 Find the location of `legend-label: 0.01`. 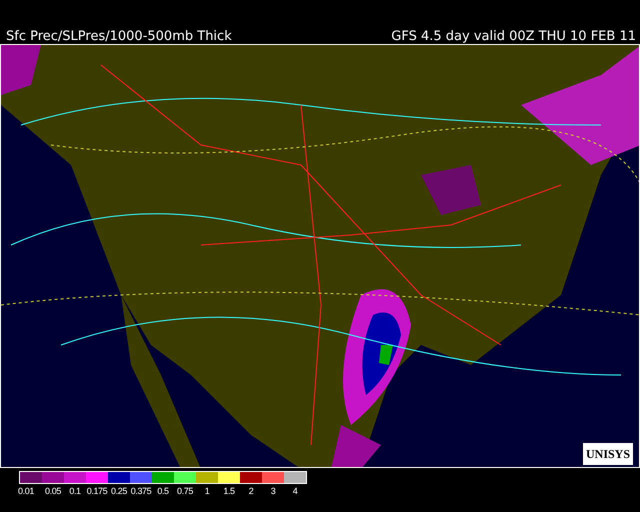

legend-label: 0.01 is located at coordinates (26, 491).